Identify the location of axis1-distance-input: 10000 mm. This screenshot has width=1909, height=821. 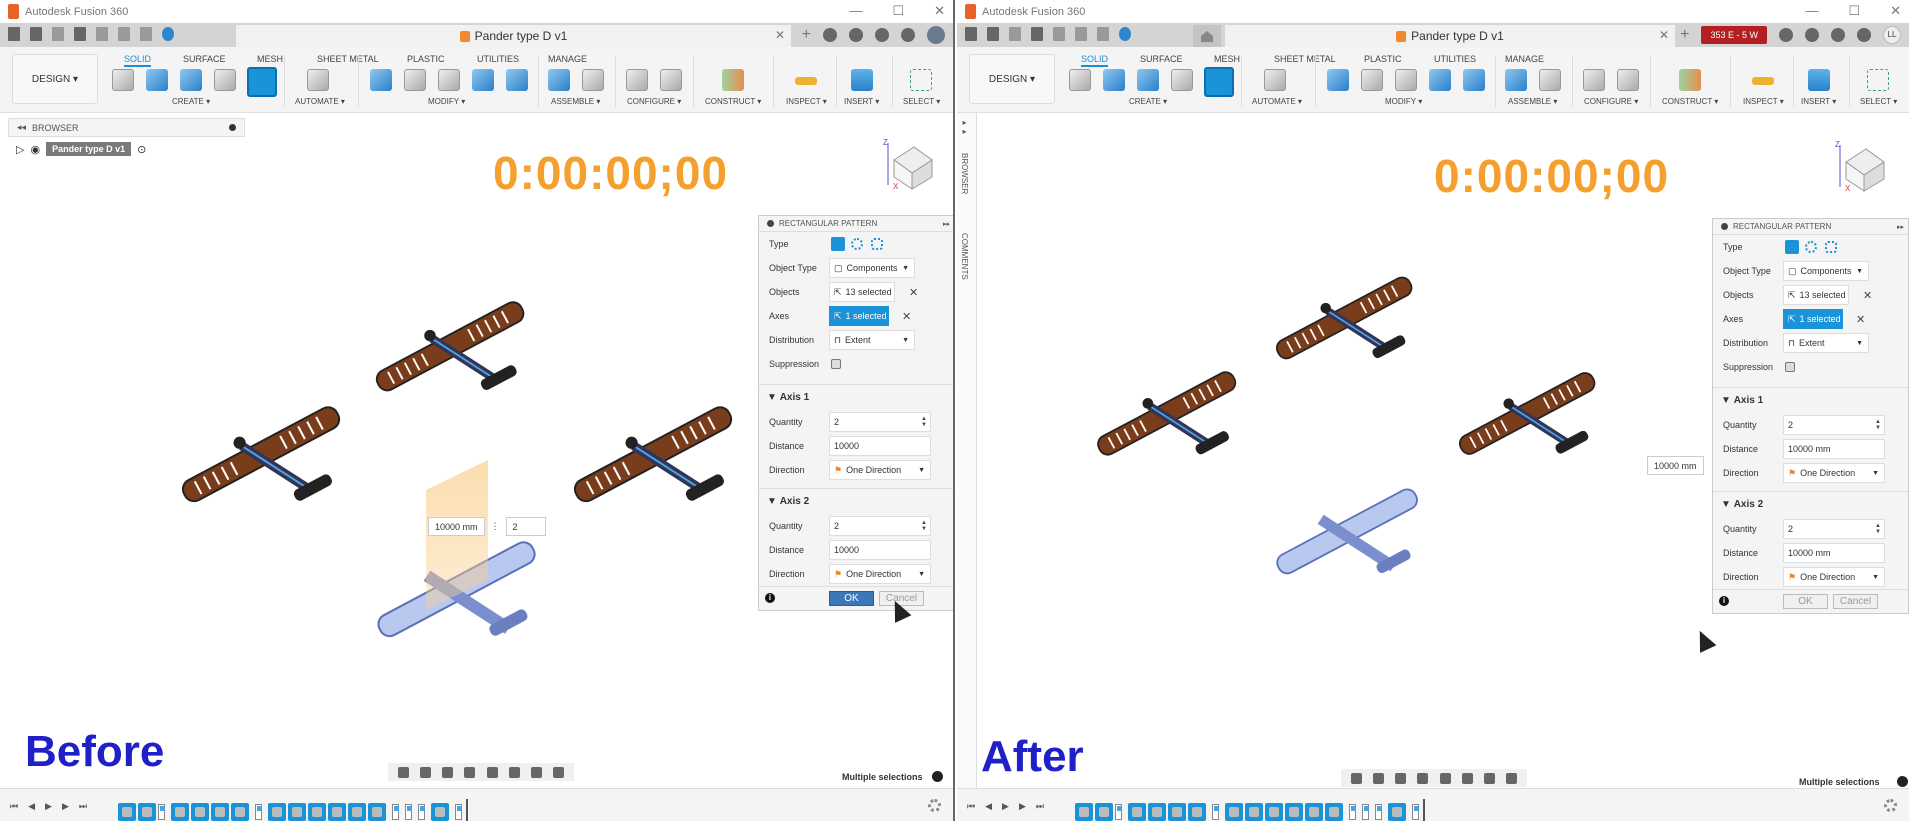
(1834, 449).